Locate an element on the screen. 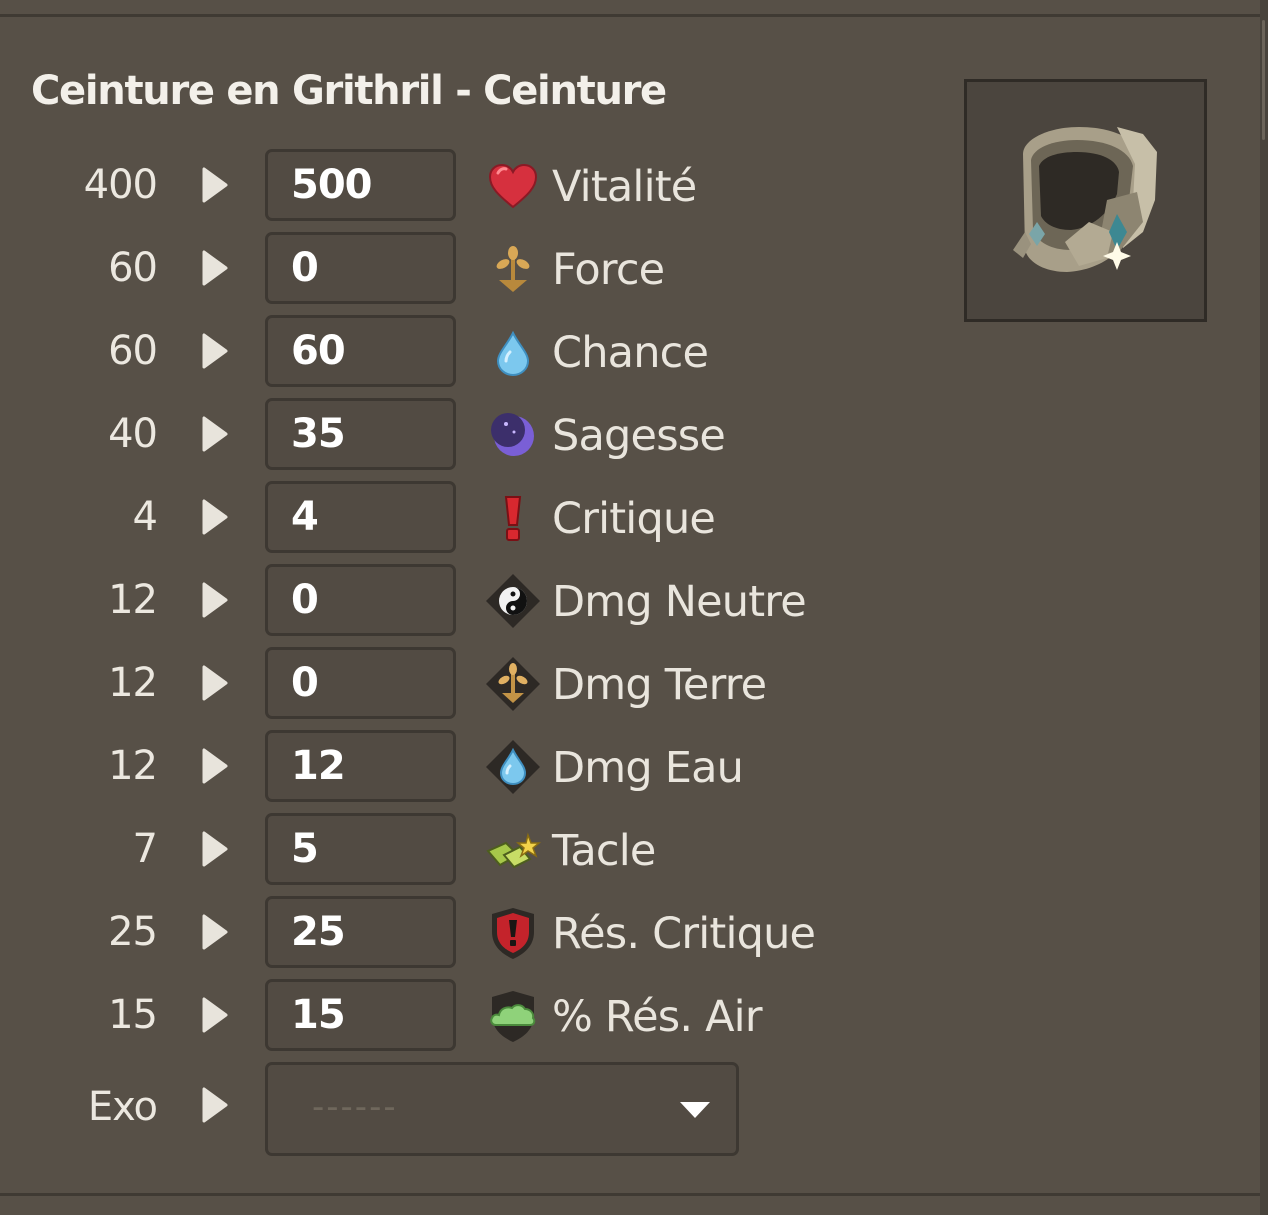 The width and height of the screenshot is (1268, 1215). item-image-frame is located at coordinates (1085, 200).